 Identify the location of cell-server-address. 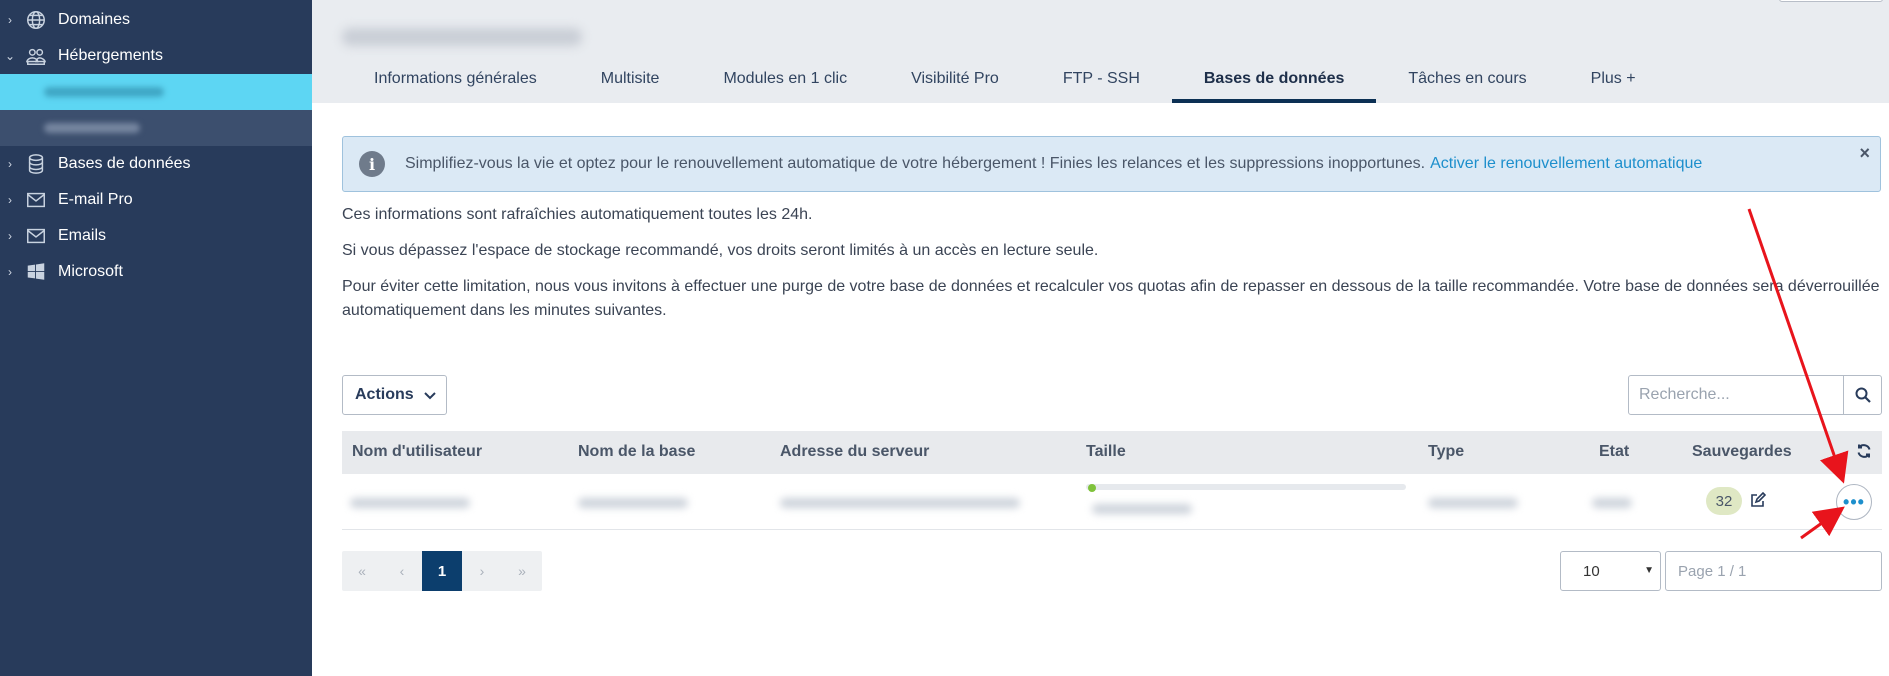
(900, 503).